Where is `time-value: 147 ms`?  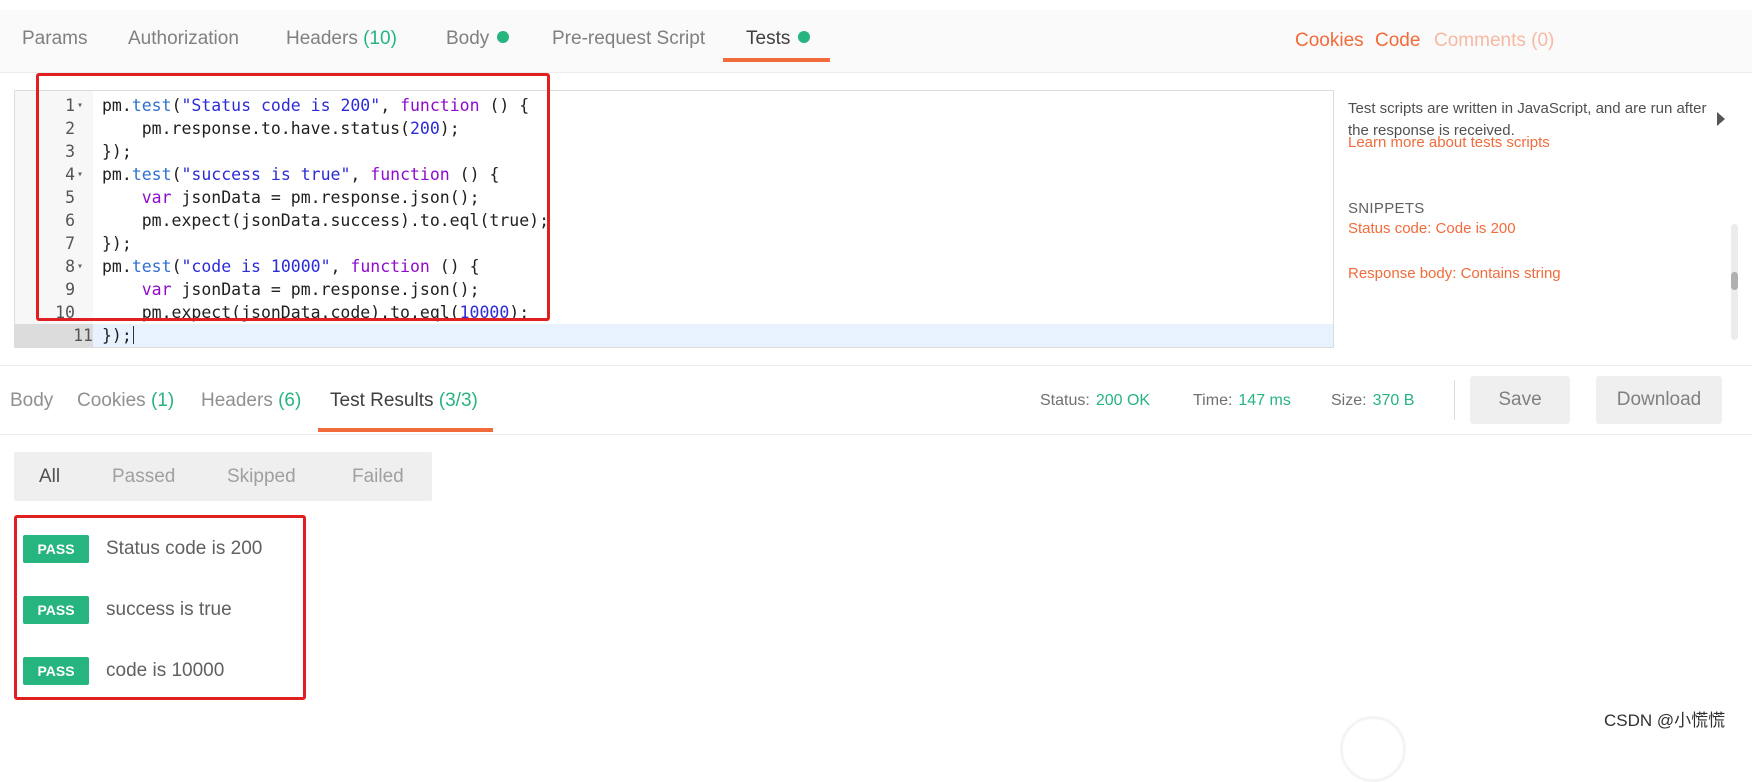 time-value: 147 ms is located at coordinates (1264, 400).